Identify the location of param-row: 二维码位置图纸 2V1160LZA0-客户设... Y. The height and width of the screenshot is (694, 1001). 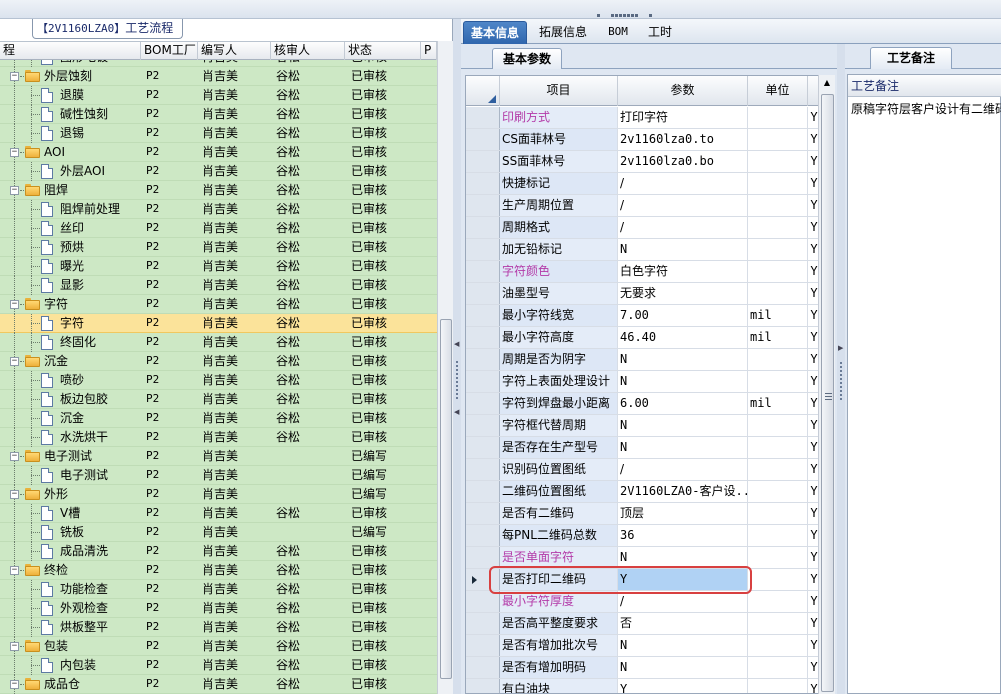
(642, 492).